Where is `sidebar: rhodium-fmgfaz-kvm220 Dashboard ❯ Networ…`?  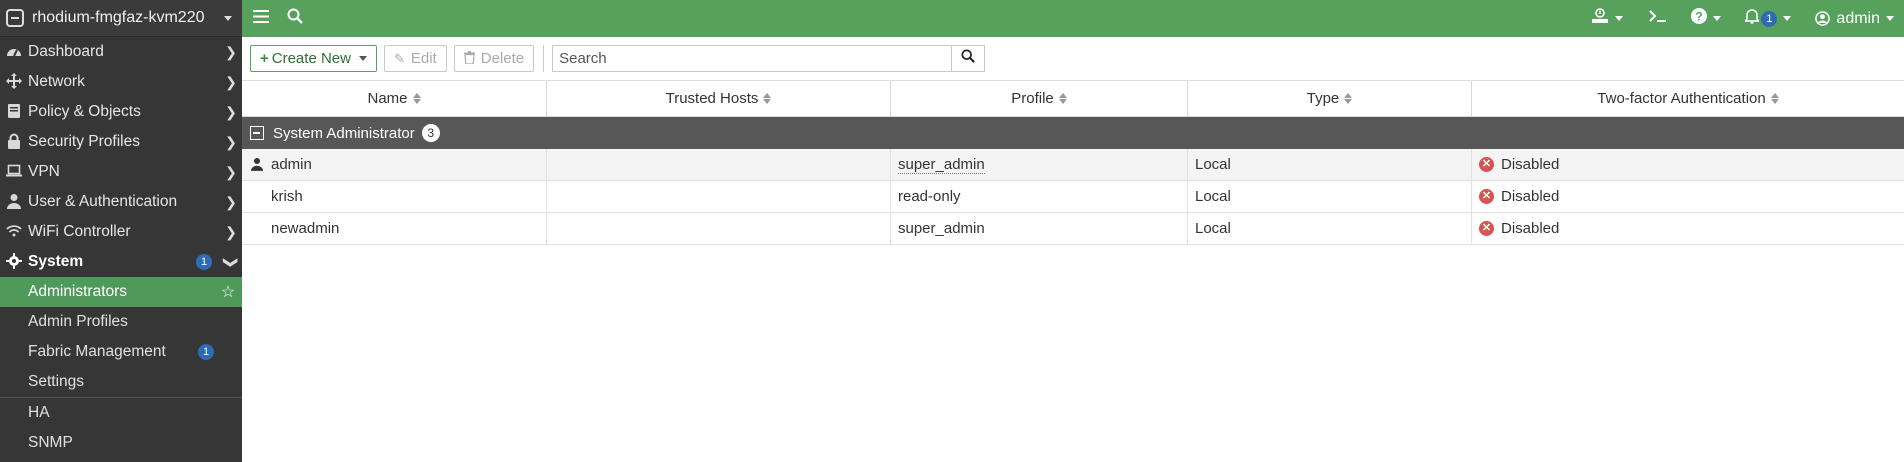
sidebar: rhodium-fmgfaz-kvm220 Dashboard ❯ Networ… is located at coordinates (121, 231).